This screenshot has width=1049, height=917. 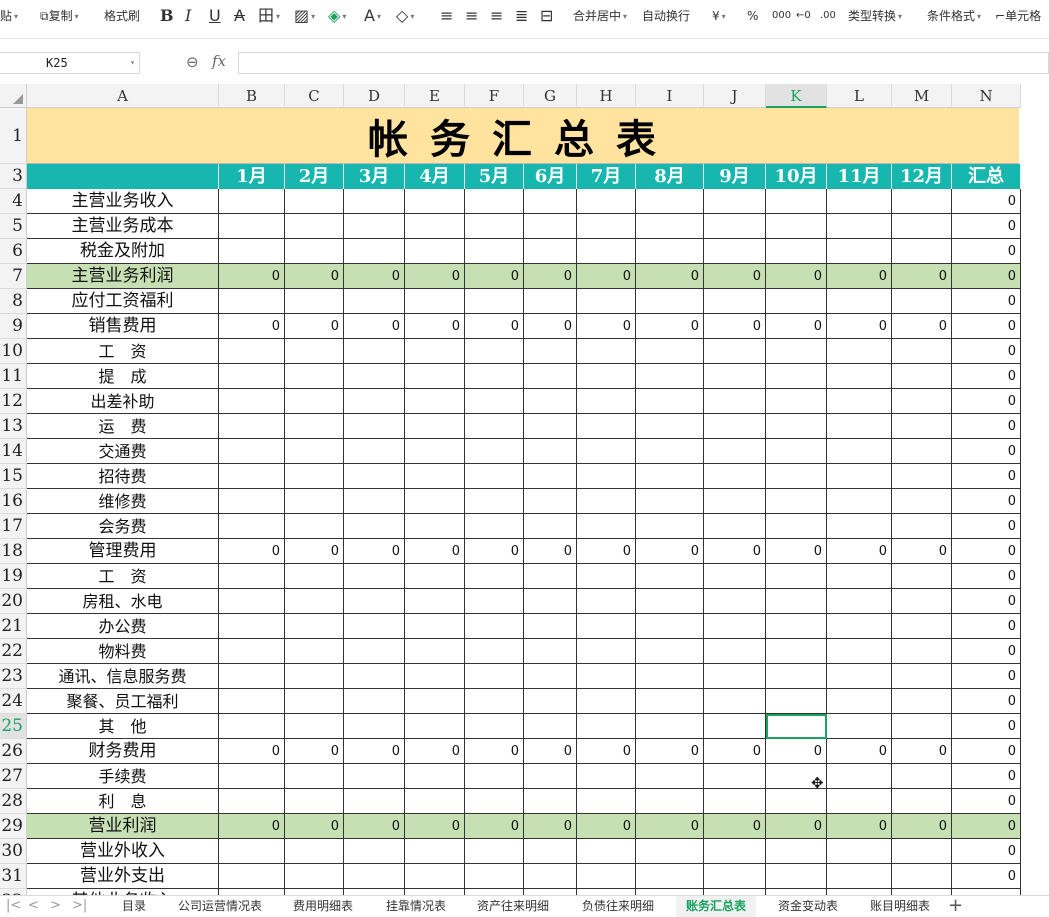 What do you see at coordinates (123, 176) in the screenshot?
I see `header-cell-a` at bounding box center [123, 176].